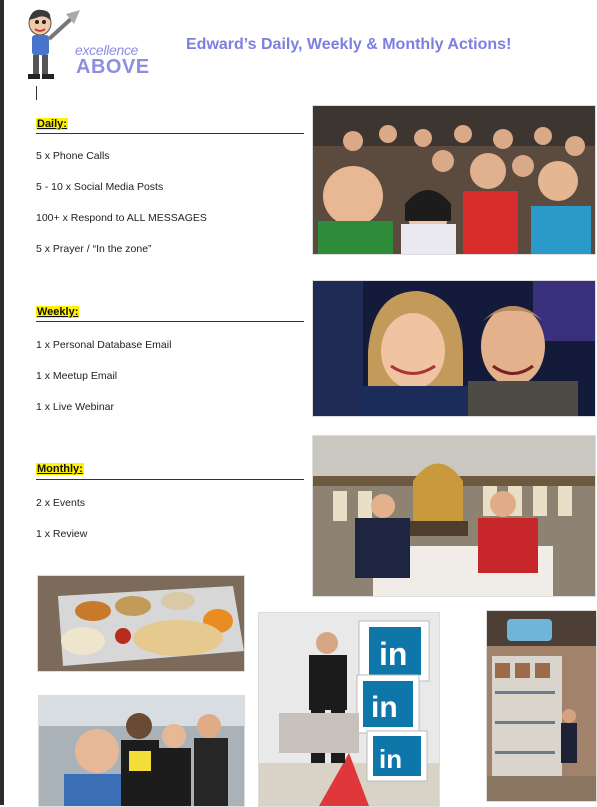  I want to click on monthly-item: 1 x Review, so click(62, 534).